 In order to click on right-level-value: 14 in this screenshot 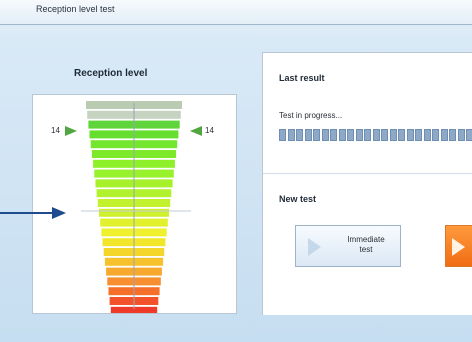, I will do `click(209, 130)`.